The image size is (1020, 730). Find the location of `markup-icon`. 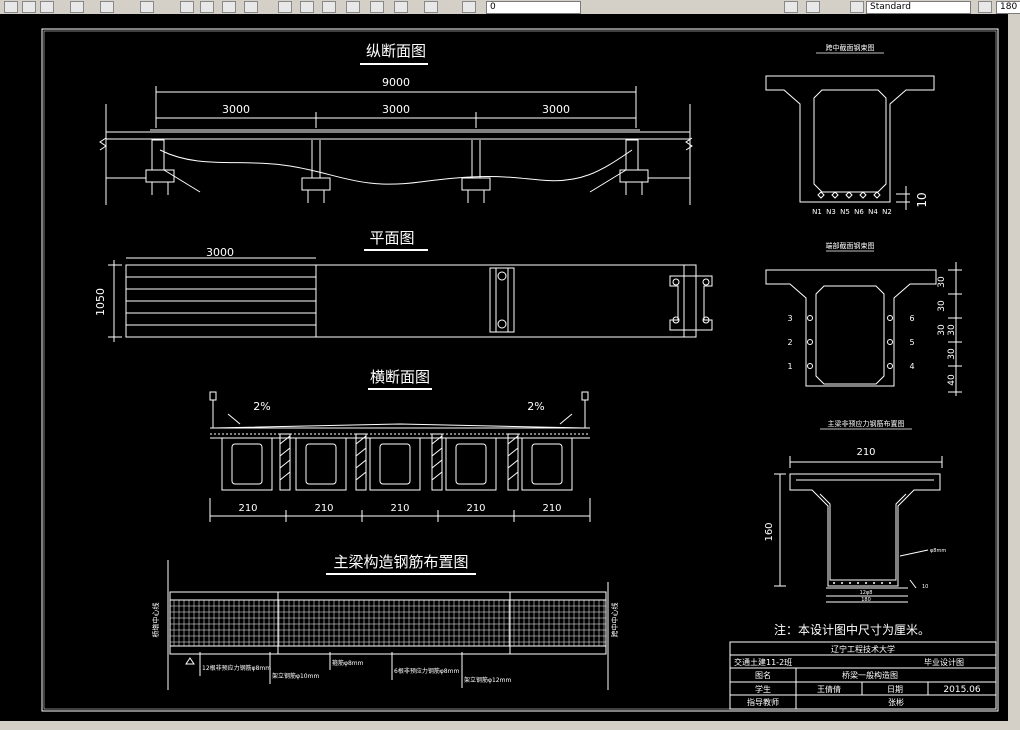

markup-icon is located at coordinates (377, 7).